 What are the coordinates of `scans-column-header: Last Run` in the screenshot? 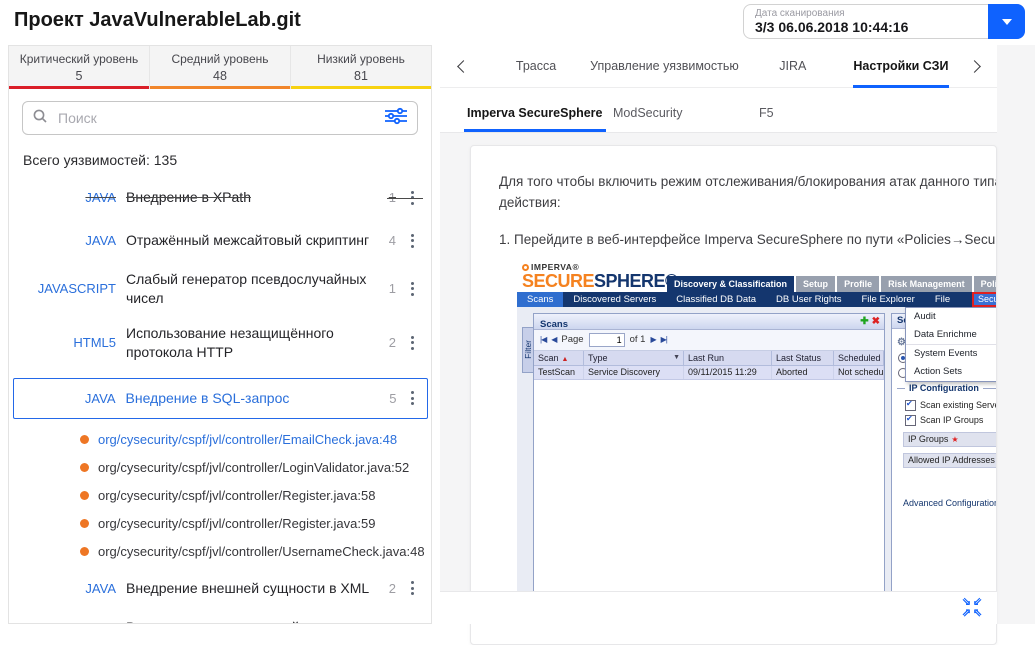 It's located at (728, 357).